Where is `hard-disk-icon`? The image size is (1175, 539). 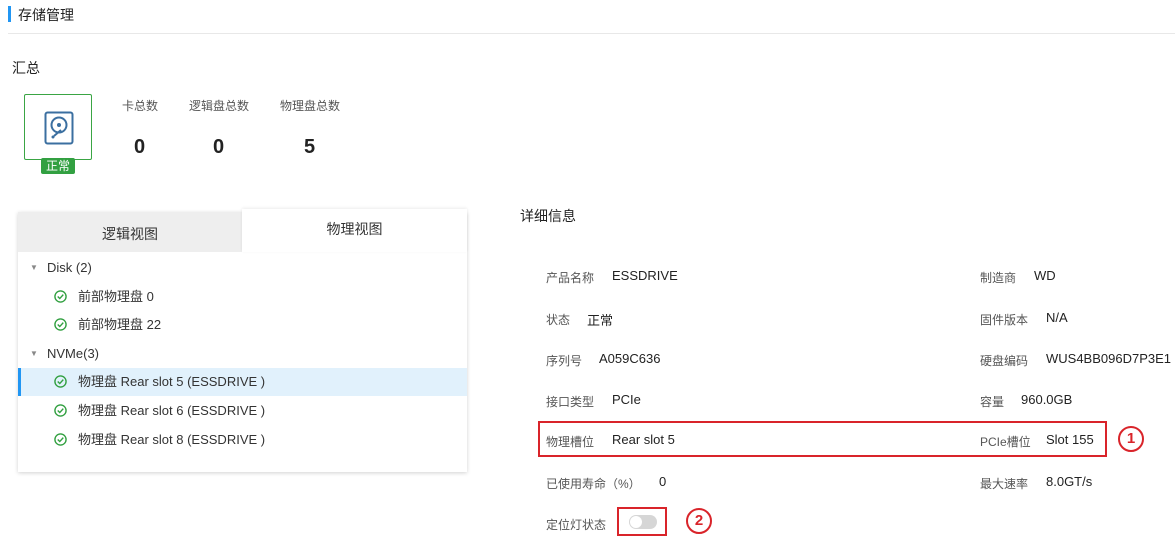
hard-disk-icon is located at coordinates (59, 128).